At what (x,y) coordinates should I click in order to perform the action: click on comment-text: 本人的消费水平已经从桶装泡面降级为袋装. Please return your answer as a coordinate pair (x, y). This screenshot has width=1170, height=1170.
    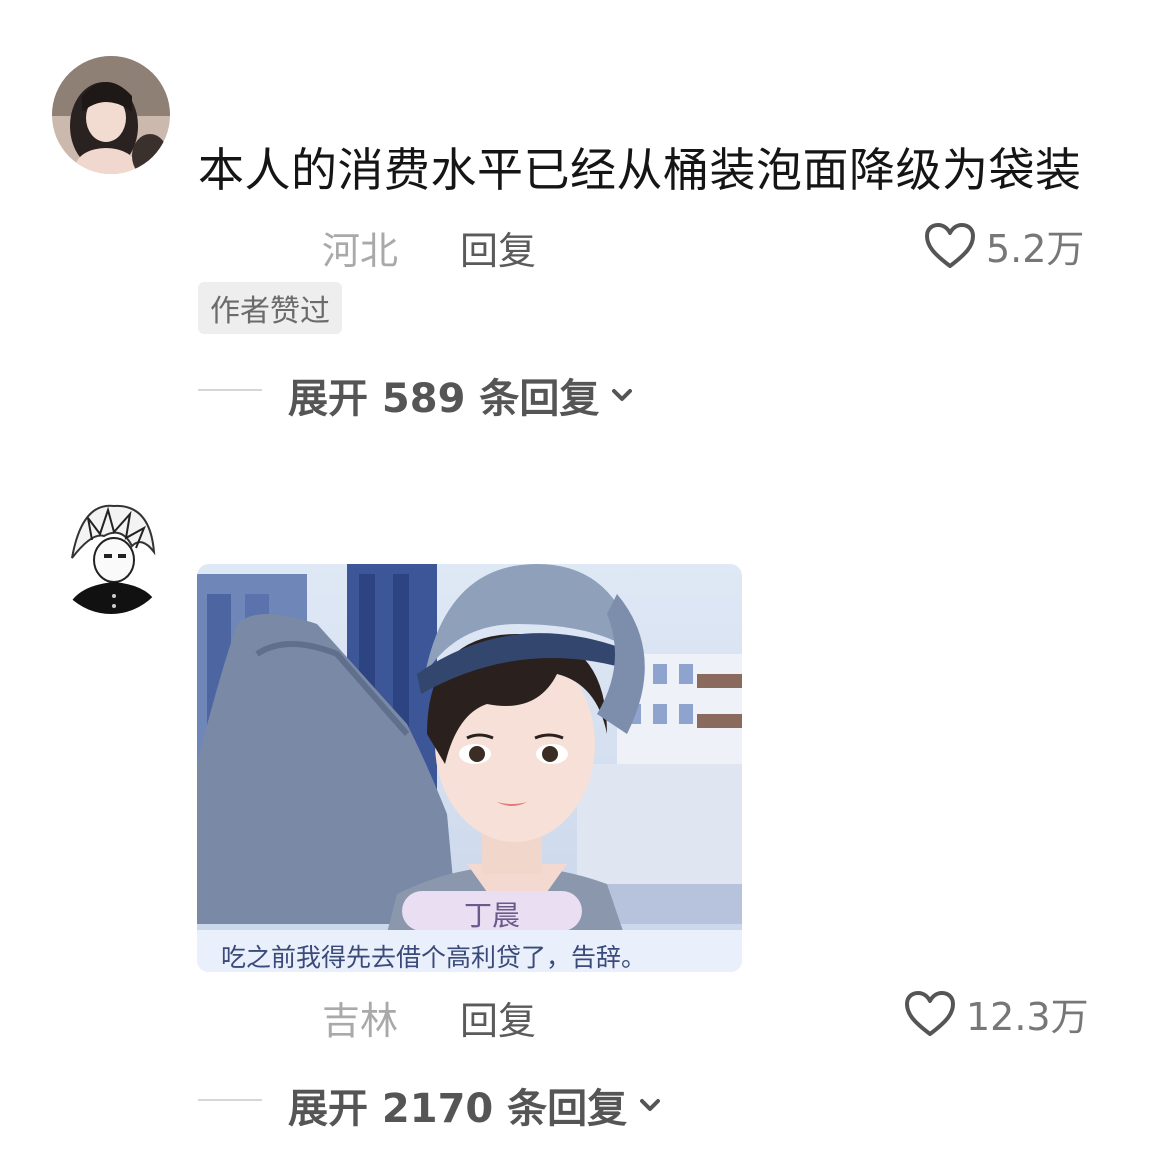
    Looking at the image, I should click on (640, 170).